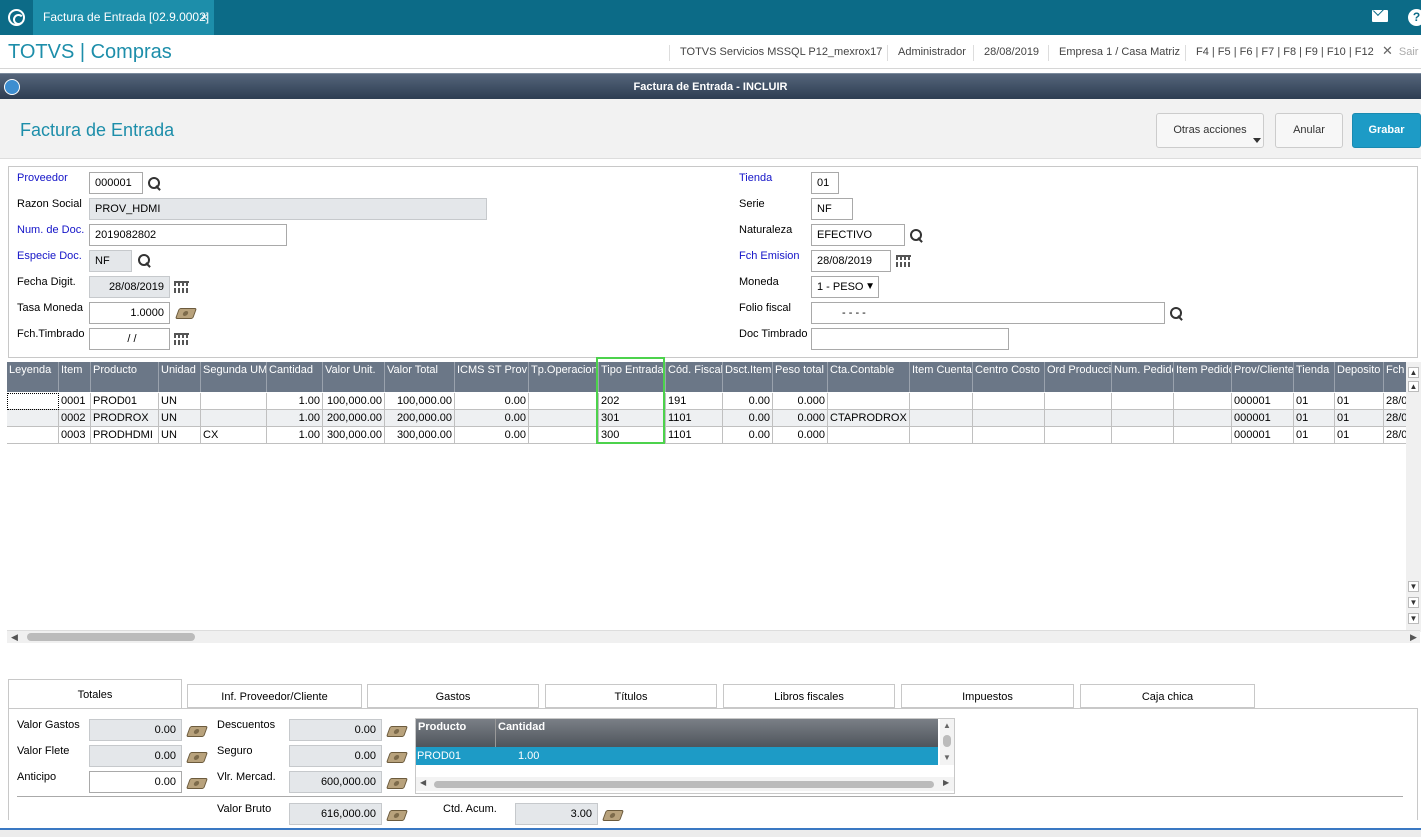  I want to click on tab-titulos: Títulos, so click(631, 696).